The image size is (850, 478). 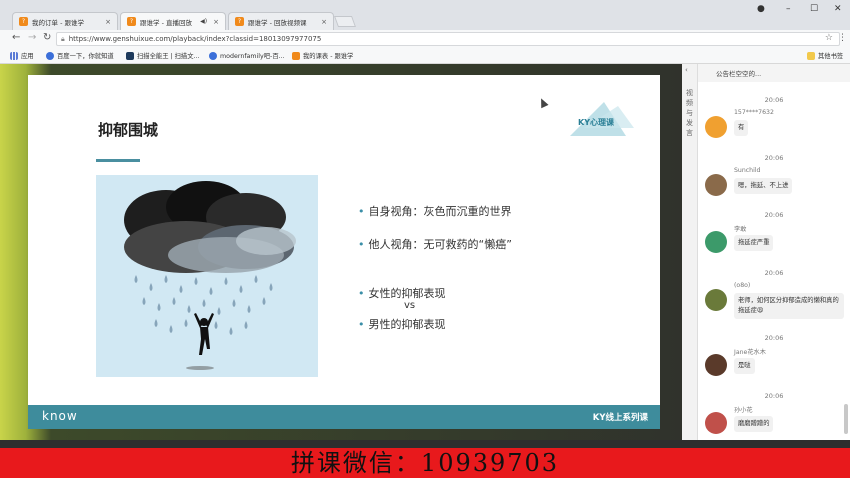 I want to click on browser-menu-icon: ⋮, so click(x=842, y=38).